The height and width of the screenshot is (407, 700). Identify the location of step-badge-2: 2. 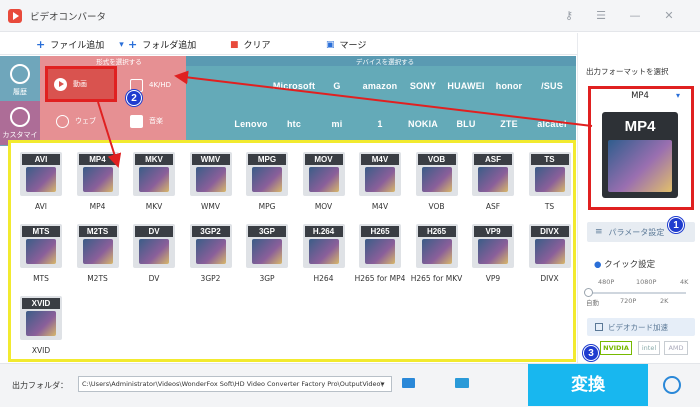
(134, 98).